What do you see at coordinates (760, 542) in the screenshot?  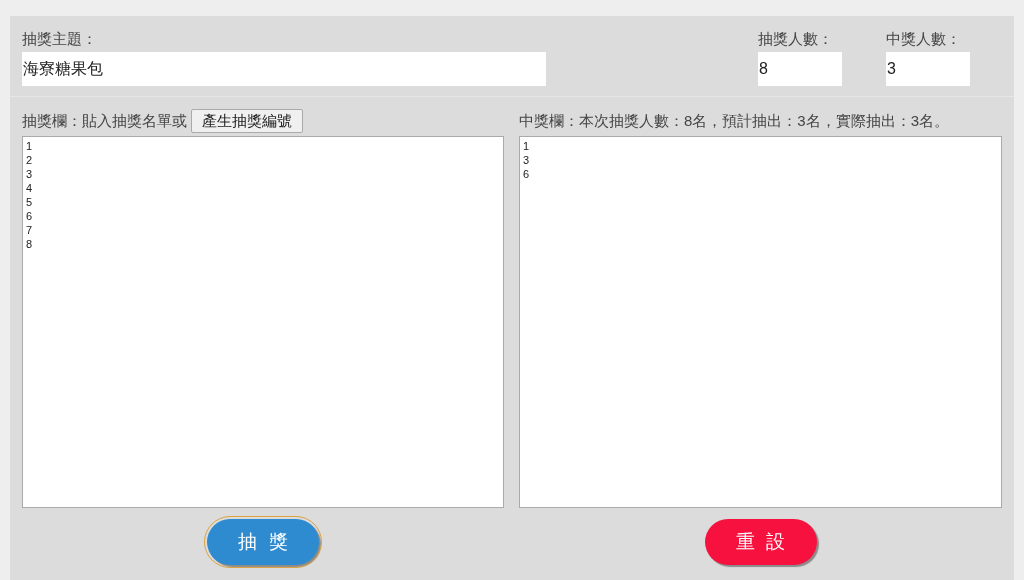 I see `reset-button: 重設` at bounding box center [760, 542].